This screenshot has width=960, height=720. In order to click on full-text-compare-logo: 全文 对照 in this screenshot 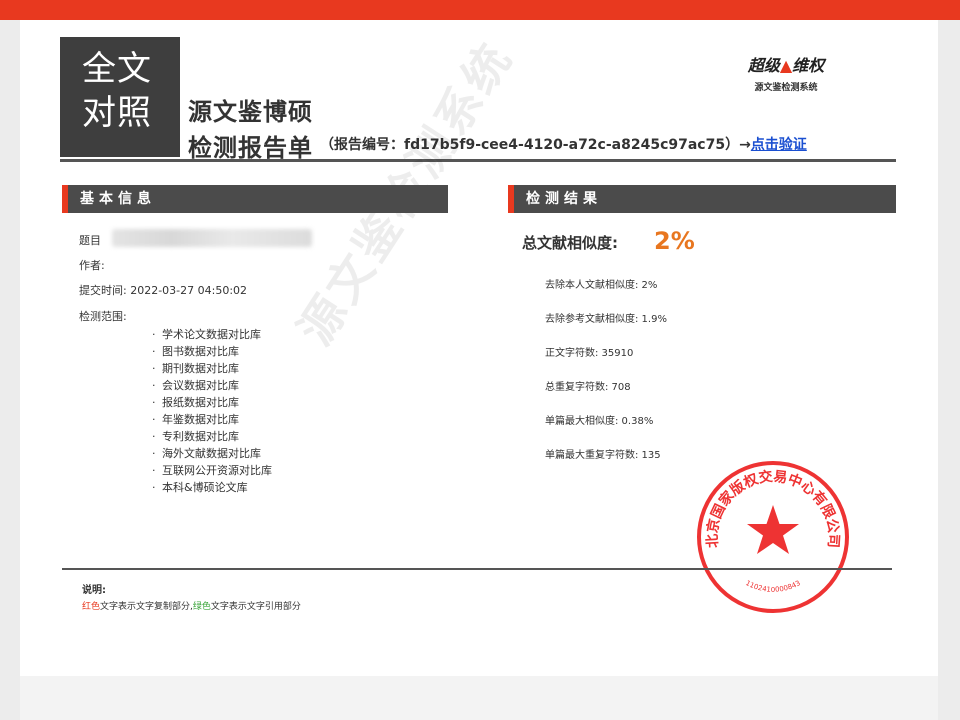, I will do `click(120, 97)`.